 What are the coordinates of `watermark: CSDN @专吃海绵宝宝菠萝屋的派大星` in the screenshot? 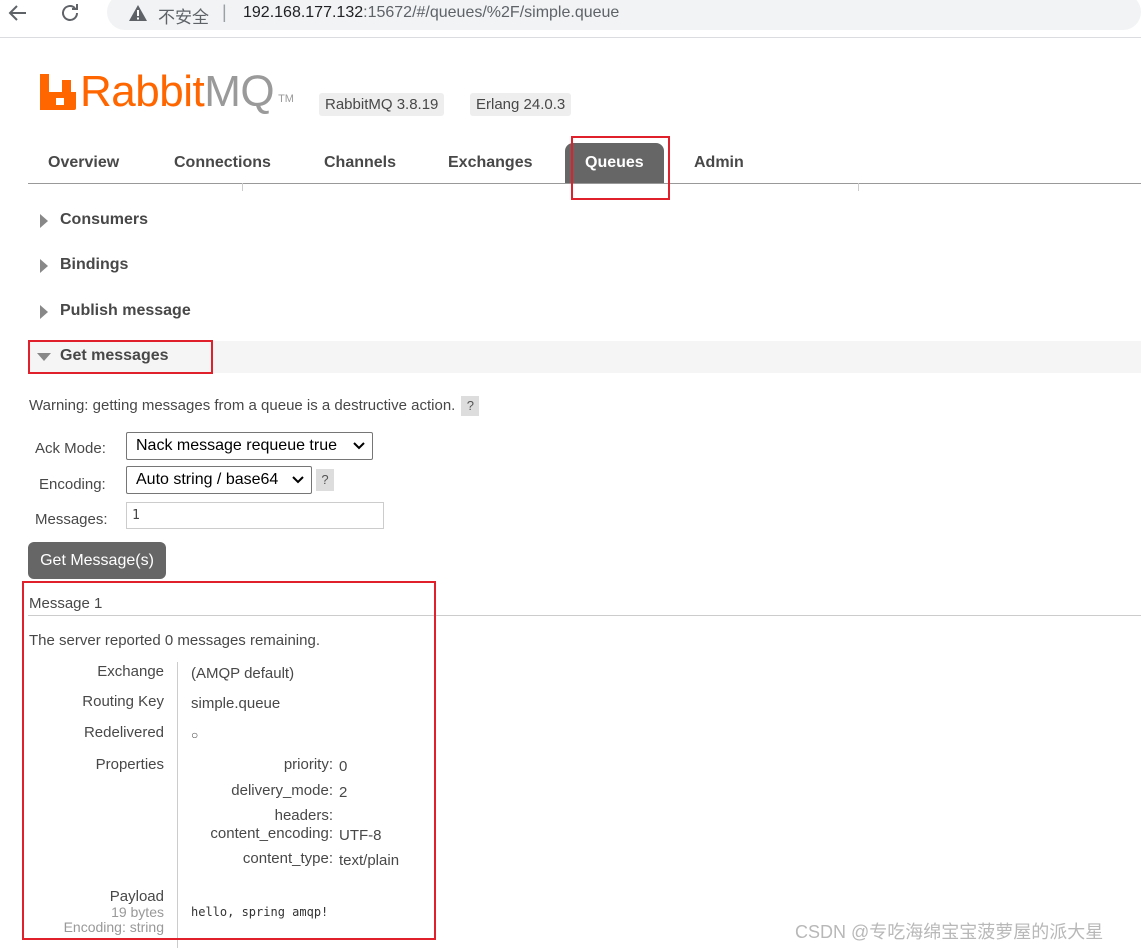 It's located at (949, 932).